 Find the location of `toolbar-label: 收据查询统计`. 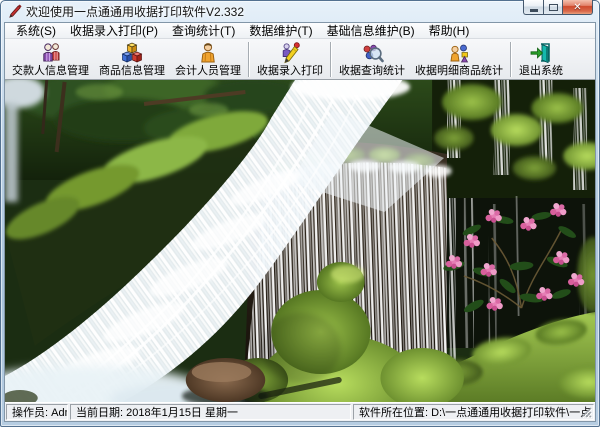

toolbar-label: 收据查询统计 is located at coordinates (372, 71).